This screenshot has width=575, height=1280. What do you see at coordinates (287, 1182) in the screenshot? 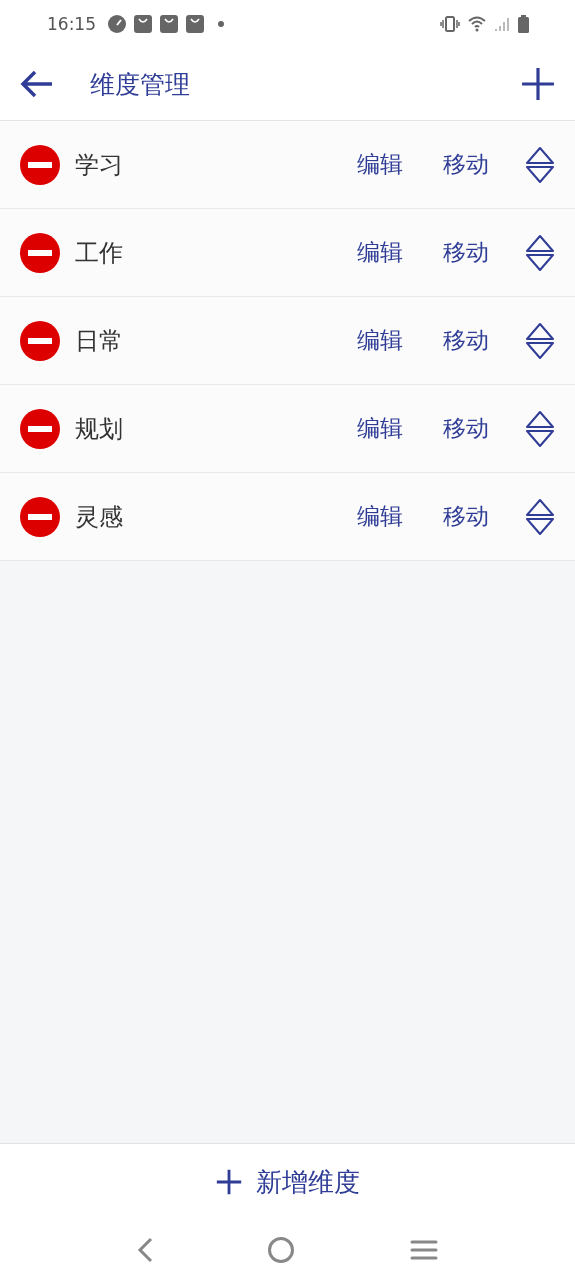
I see `add-dimension-button: 新增维度` at bounding box center [287, 1182].